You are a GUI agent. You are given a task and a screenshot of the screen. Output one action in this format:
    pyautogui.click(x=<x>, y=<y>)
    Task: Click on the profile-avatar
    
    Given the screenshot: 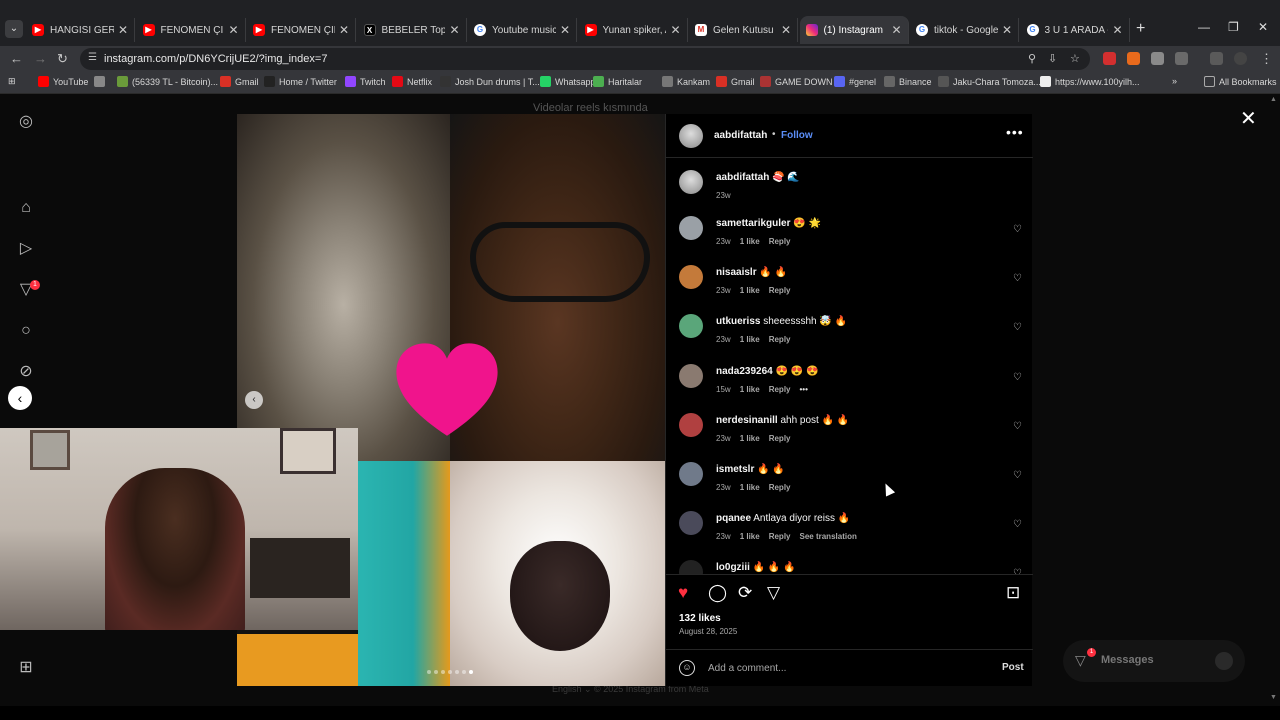 What is the action you would take?
    pyautogui.click(x=1240, y=58)
    